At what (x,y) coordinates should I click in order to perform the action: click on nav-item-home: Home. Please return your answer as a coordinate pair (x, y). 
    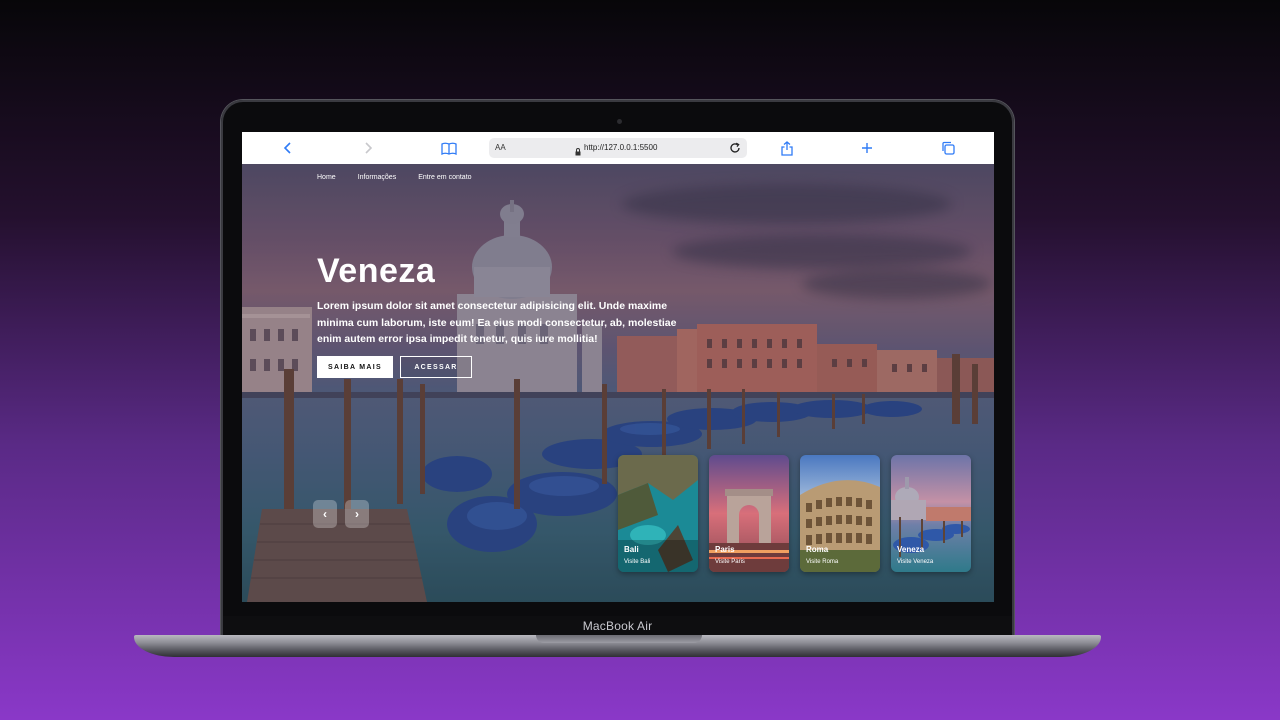
    Looking at the image, I should click on (326, 177).